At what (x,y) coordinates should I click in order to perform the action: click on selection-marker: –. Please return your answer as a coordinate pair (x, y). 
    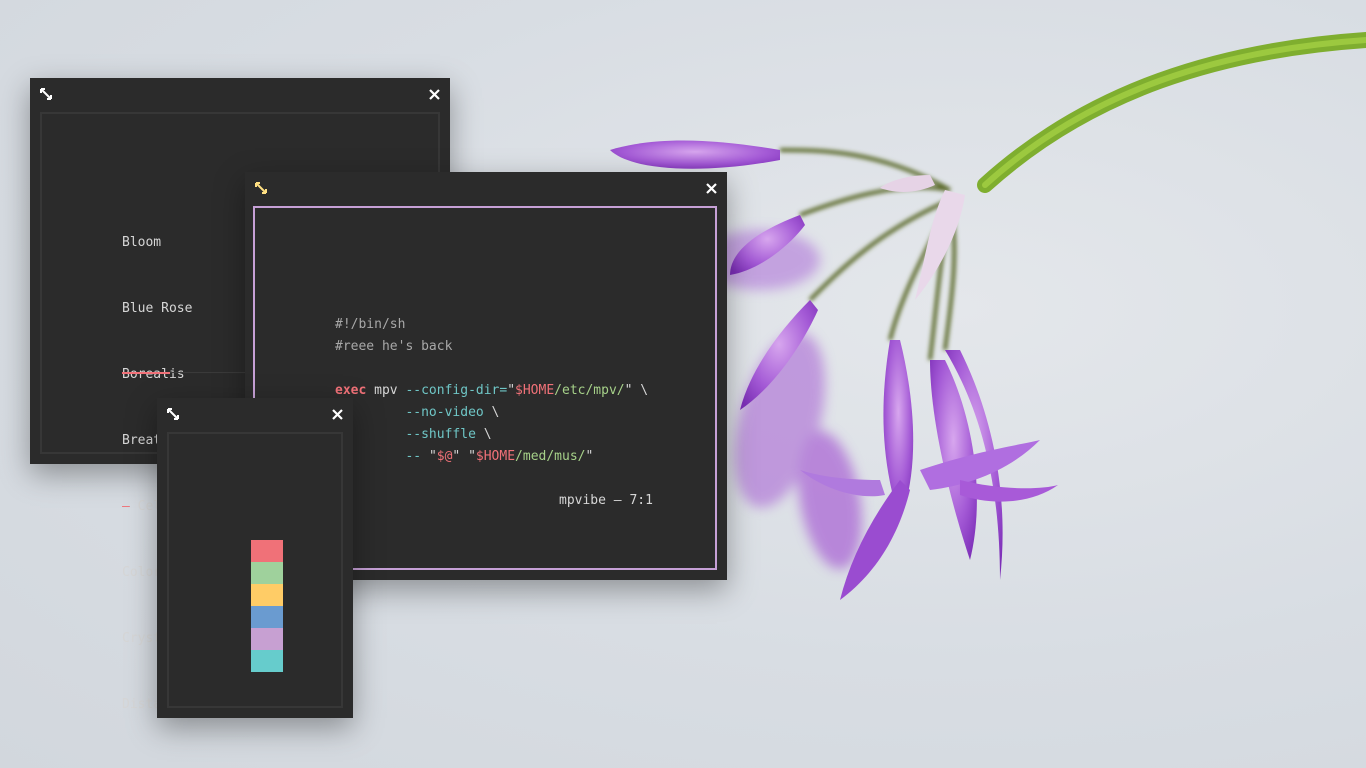
    Looking at the image, I should click on (130, 506).